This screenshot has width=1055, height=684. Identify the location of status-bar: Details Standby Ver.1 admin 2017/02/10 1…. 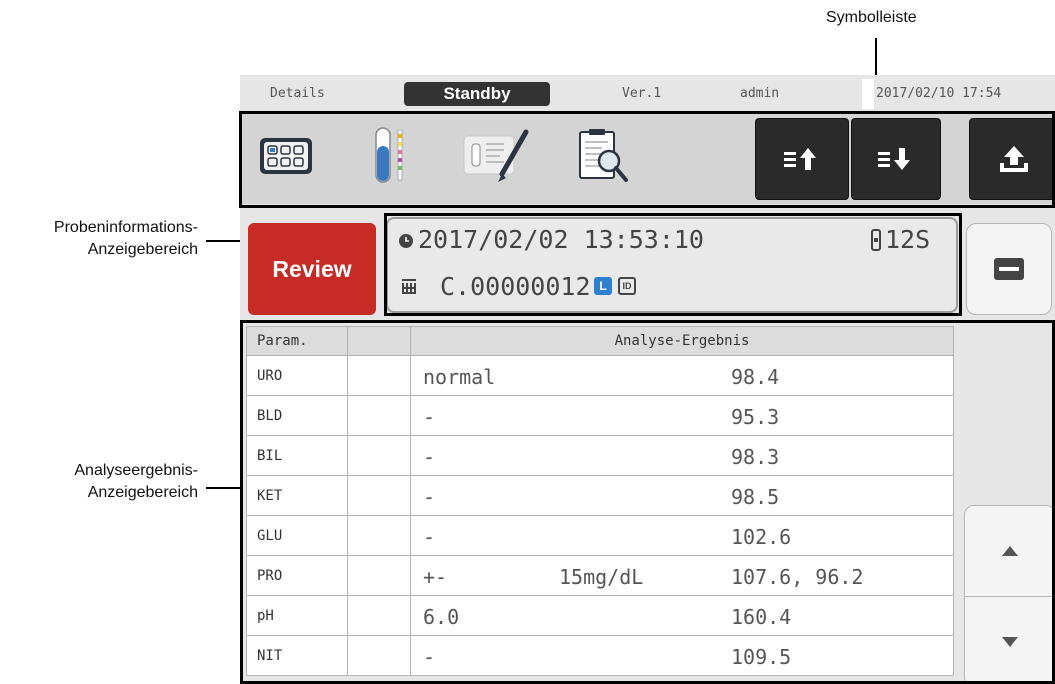
(647, 92).